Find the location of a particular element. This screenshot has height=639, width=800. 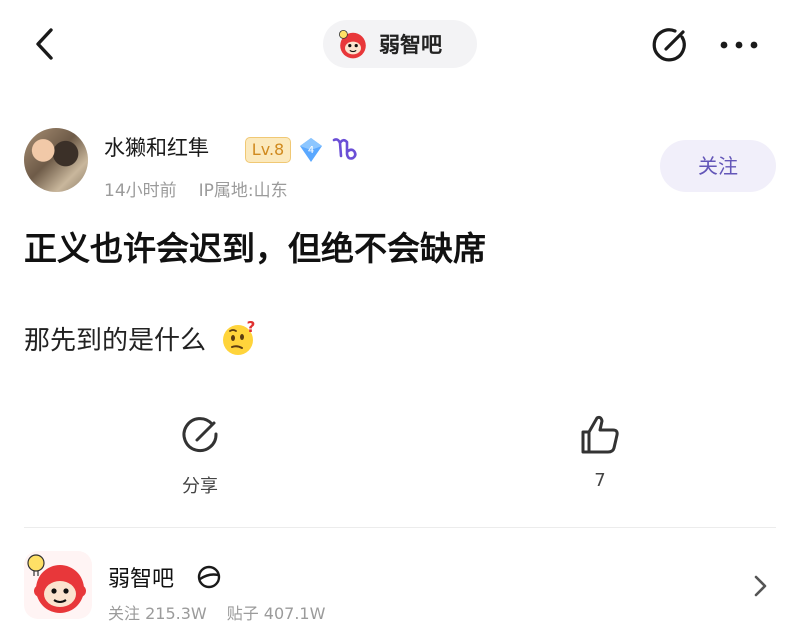

back-button is located at coordinates (46, 44).